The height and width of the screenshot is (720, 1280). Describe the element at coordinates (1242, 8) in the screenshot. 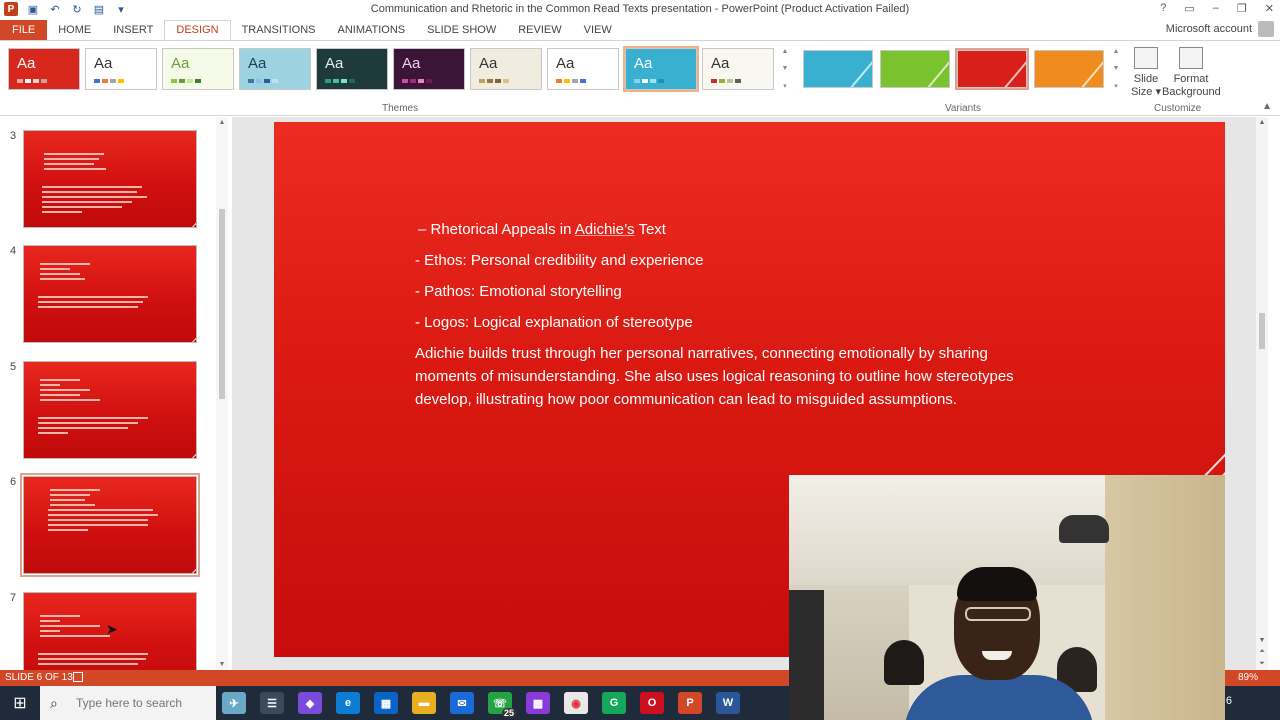

I see `restore-button: ❐` at that location.